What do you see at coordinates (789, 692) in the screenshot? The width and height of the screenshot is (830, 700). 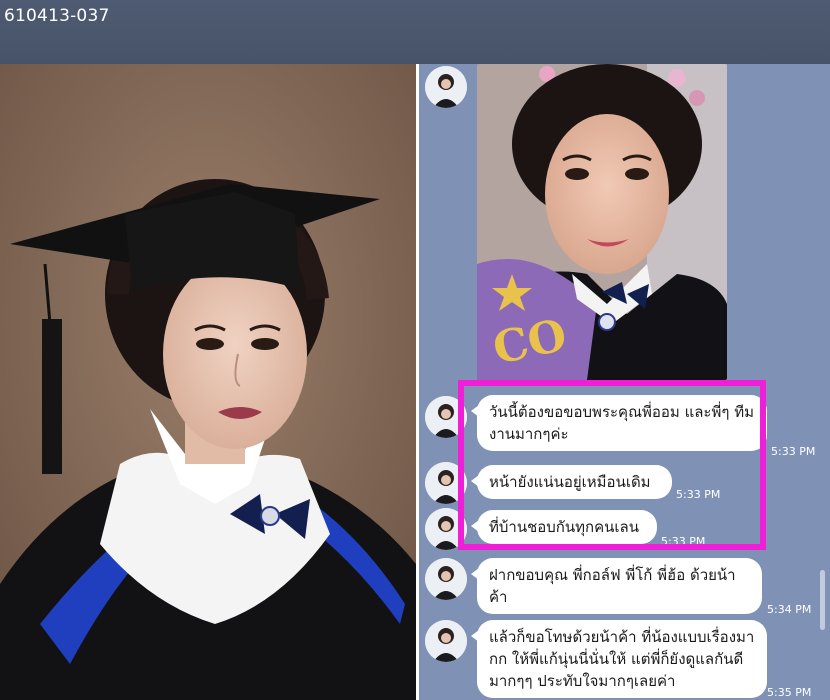 I see `message-timestamp: 5:35 PM` at bounding box center [789, 692].